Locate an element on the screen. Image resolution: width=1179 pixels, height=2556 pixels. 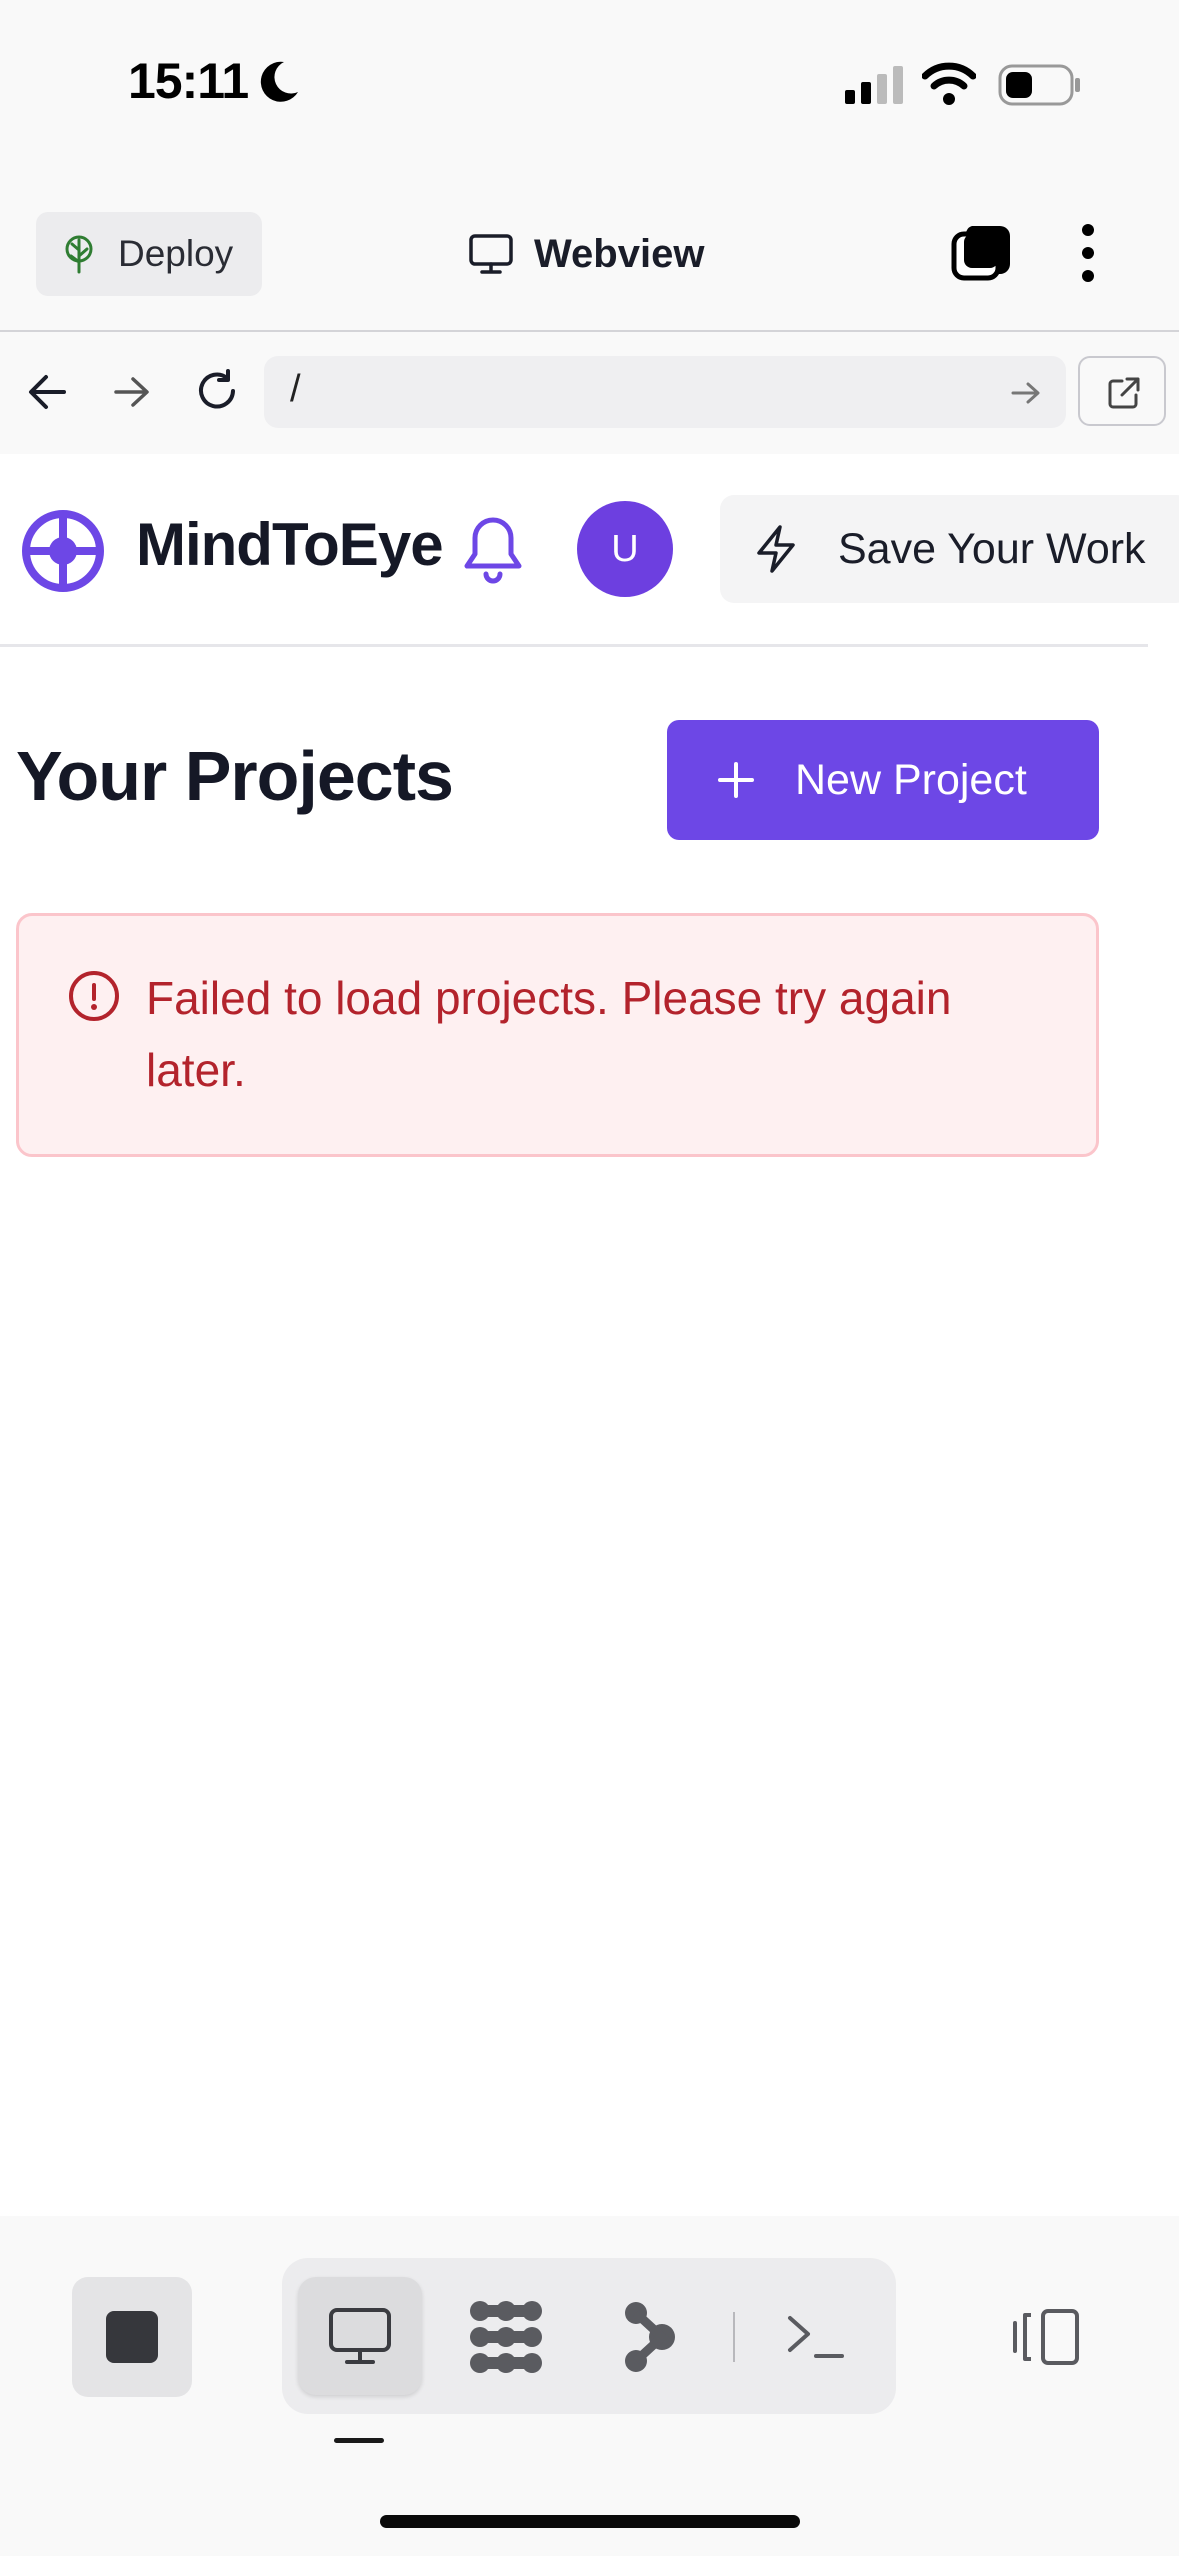
tool-terminal-button is located at coordinates (816, 2337).